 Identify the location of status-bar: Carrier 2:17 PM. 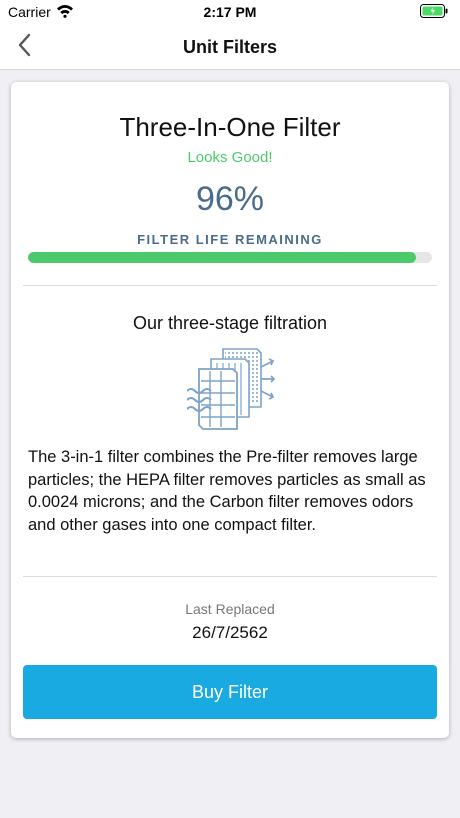
(230, 12).